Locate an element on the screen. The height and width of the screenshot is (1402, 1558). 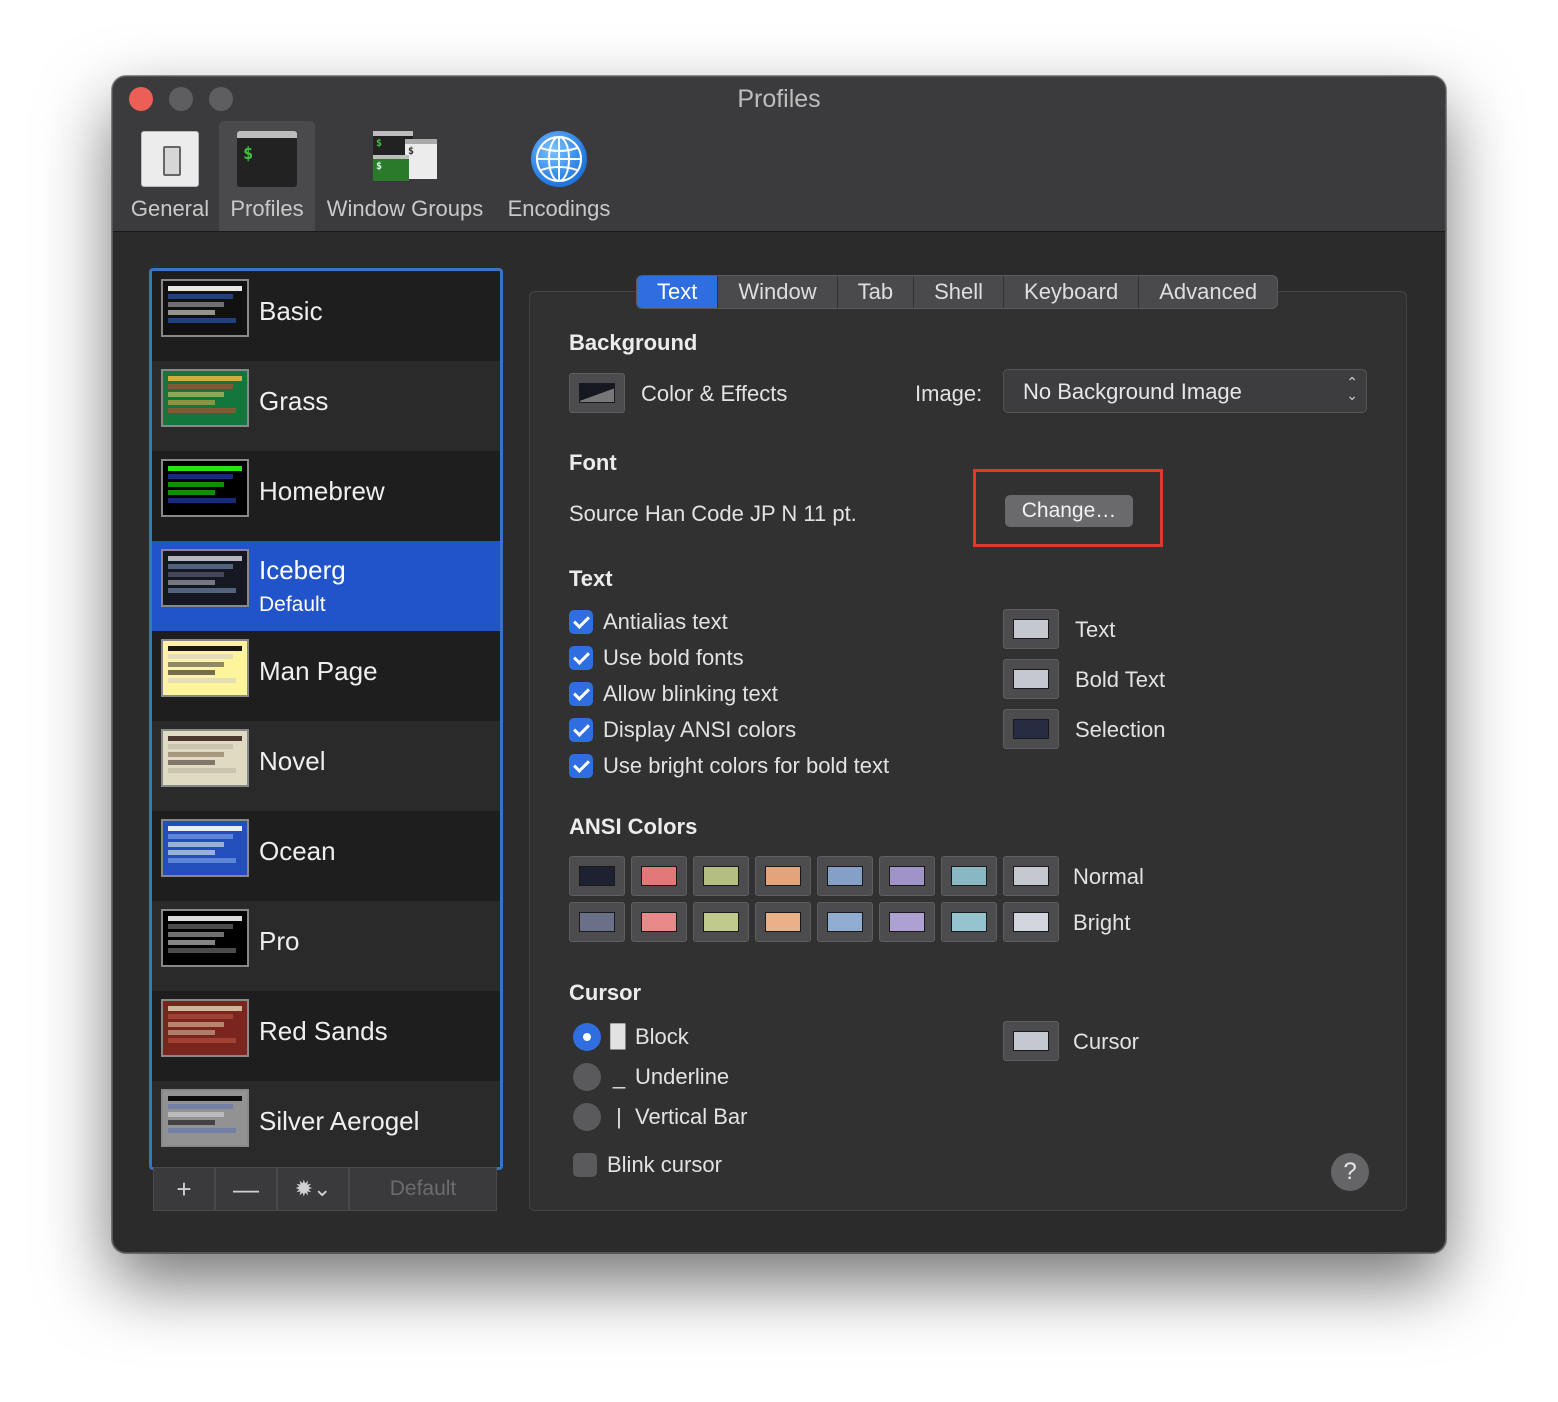
profile-name: Homebrew is located at coordinates (322, 491).